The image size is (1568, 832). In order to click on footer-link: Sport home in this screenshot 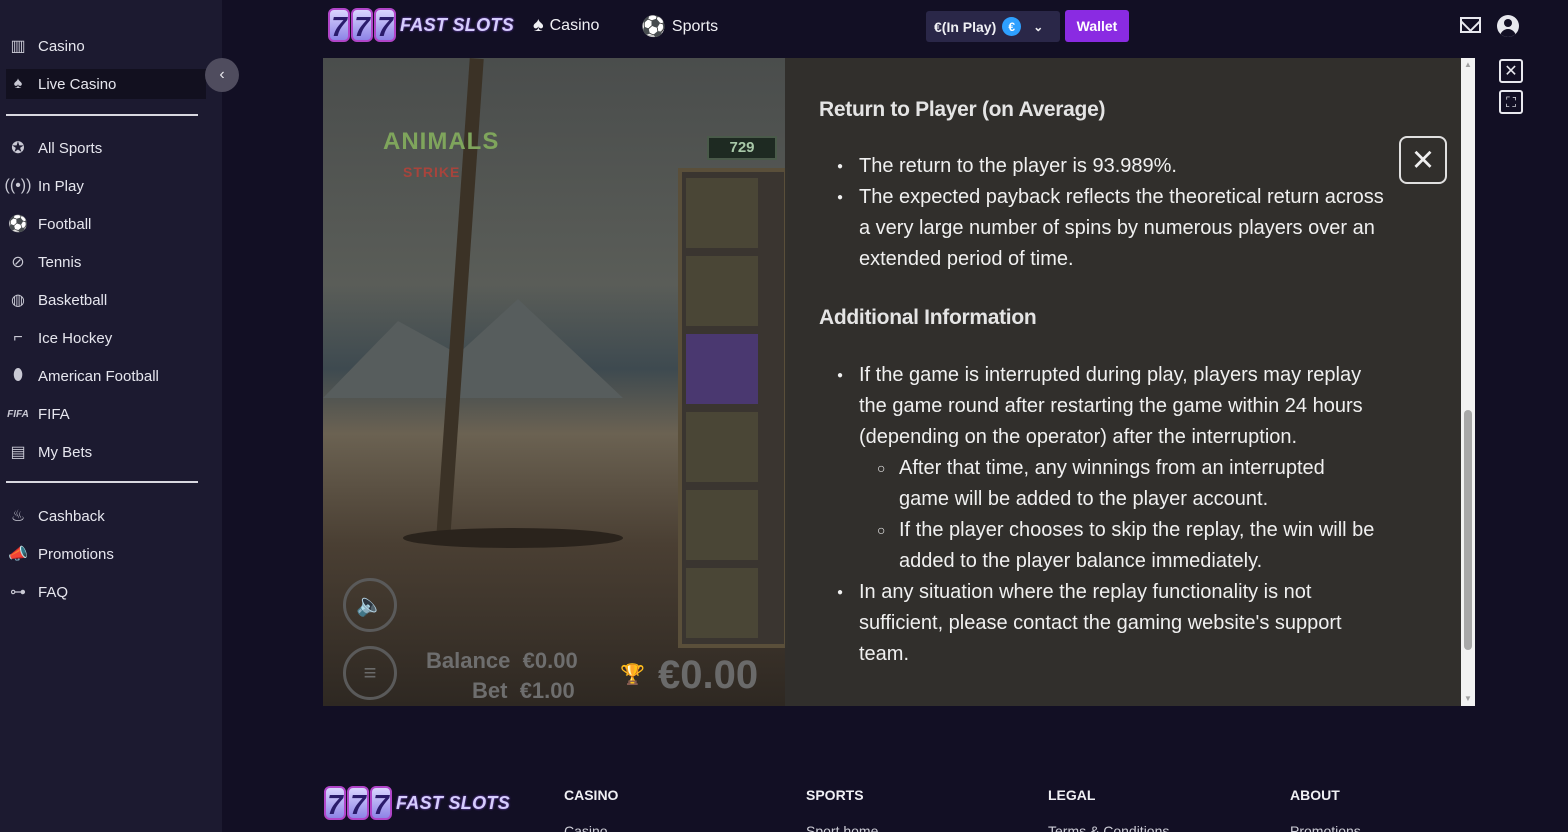, I will do `click(842, 827)`.